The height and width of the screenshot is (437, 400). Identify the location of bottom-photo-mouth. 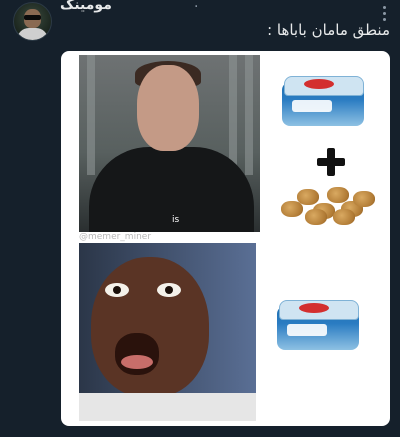
(137, 354).